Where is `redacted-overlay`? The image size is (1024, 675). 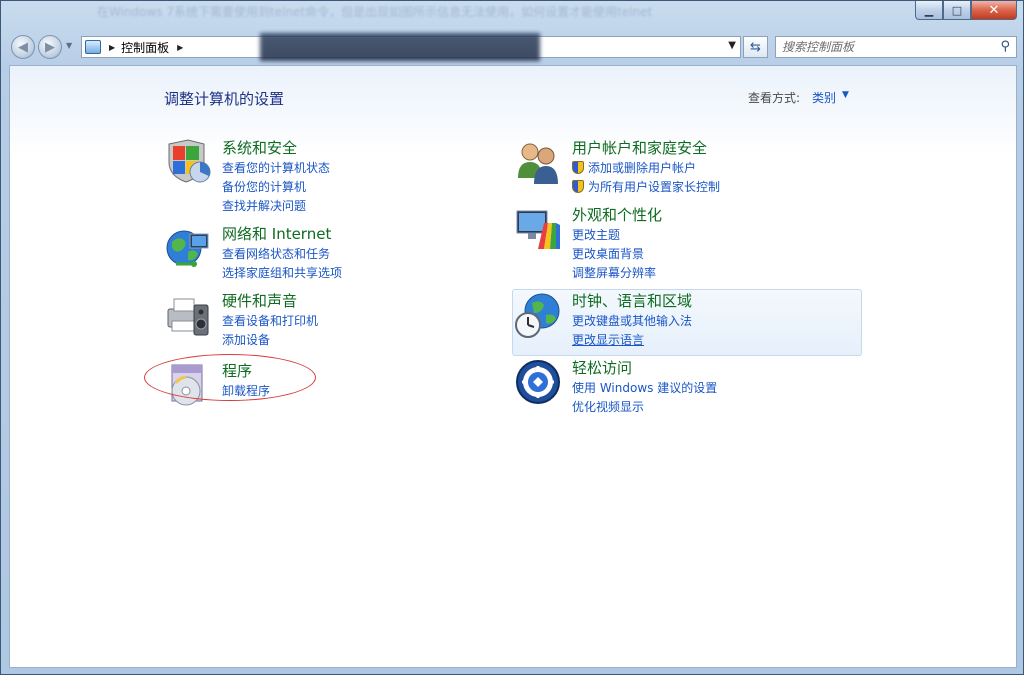
redacted-overlay is located at coordinates (400, 47).